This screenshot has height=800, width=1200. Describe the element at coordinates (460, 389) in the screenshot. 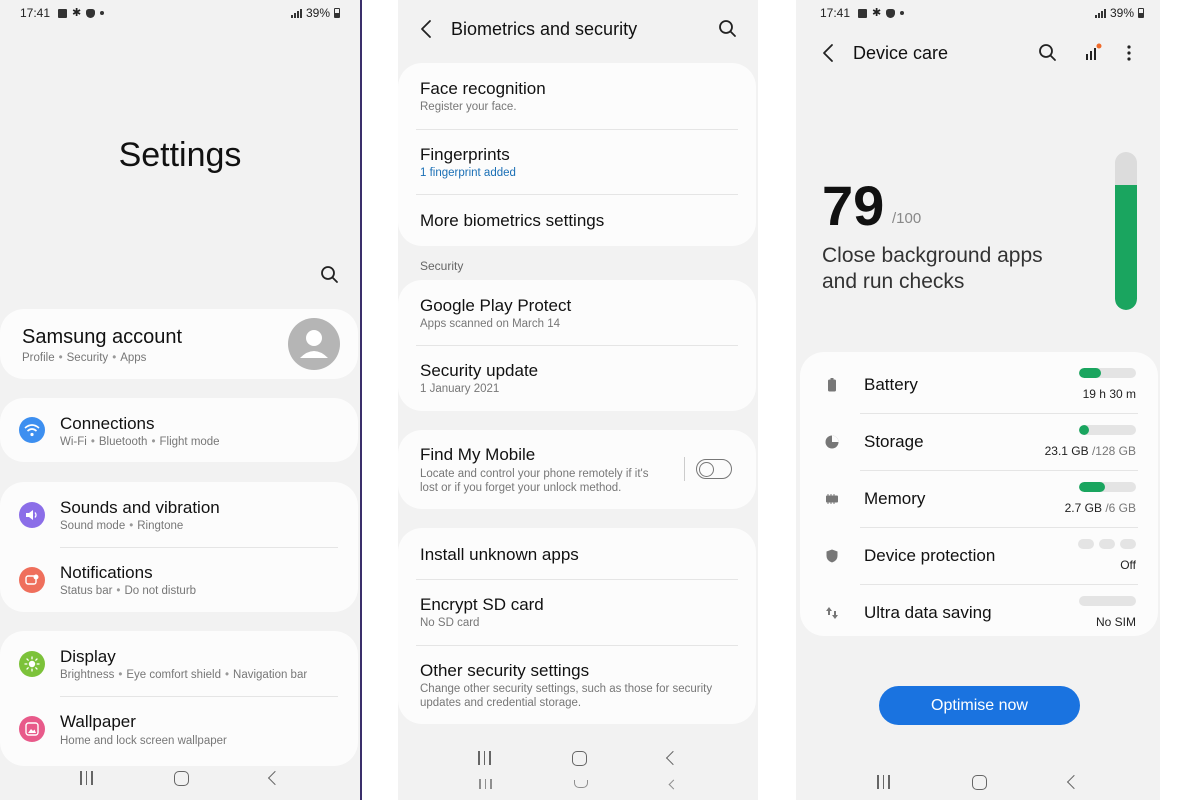

I see `security-update-subtitle: 1 January 2021` at that location.